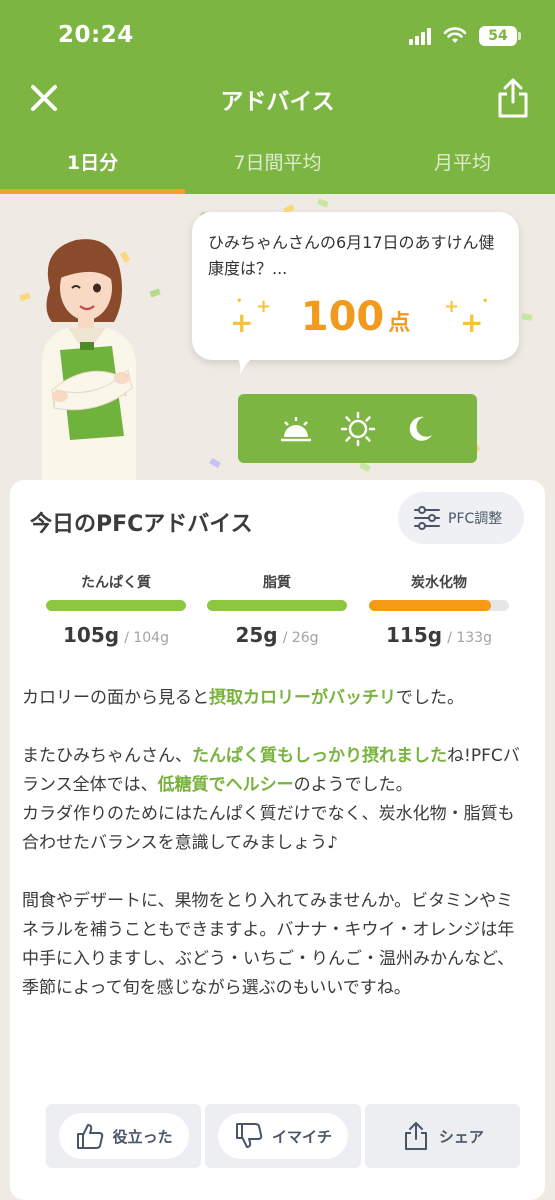 Image resolution: width=555 pixels, height=1200 pixels. What do you see at coordinates (277, 102) in the screenshot?
I see `page-title: アドバイス` at bounding box center [277, 102].